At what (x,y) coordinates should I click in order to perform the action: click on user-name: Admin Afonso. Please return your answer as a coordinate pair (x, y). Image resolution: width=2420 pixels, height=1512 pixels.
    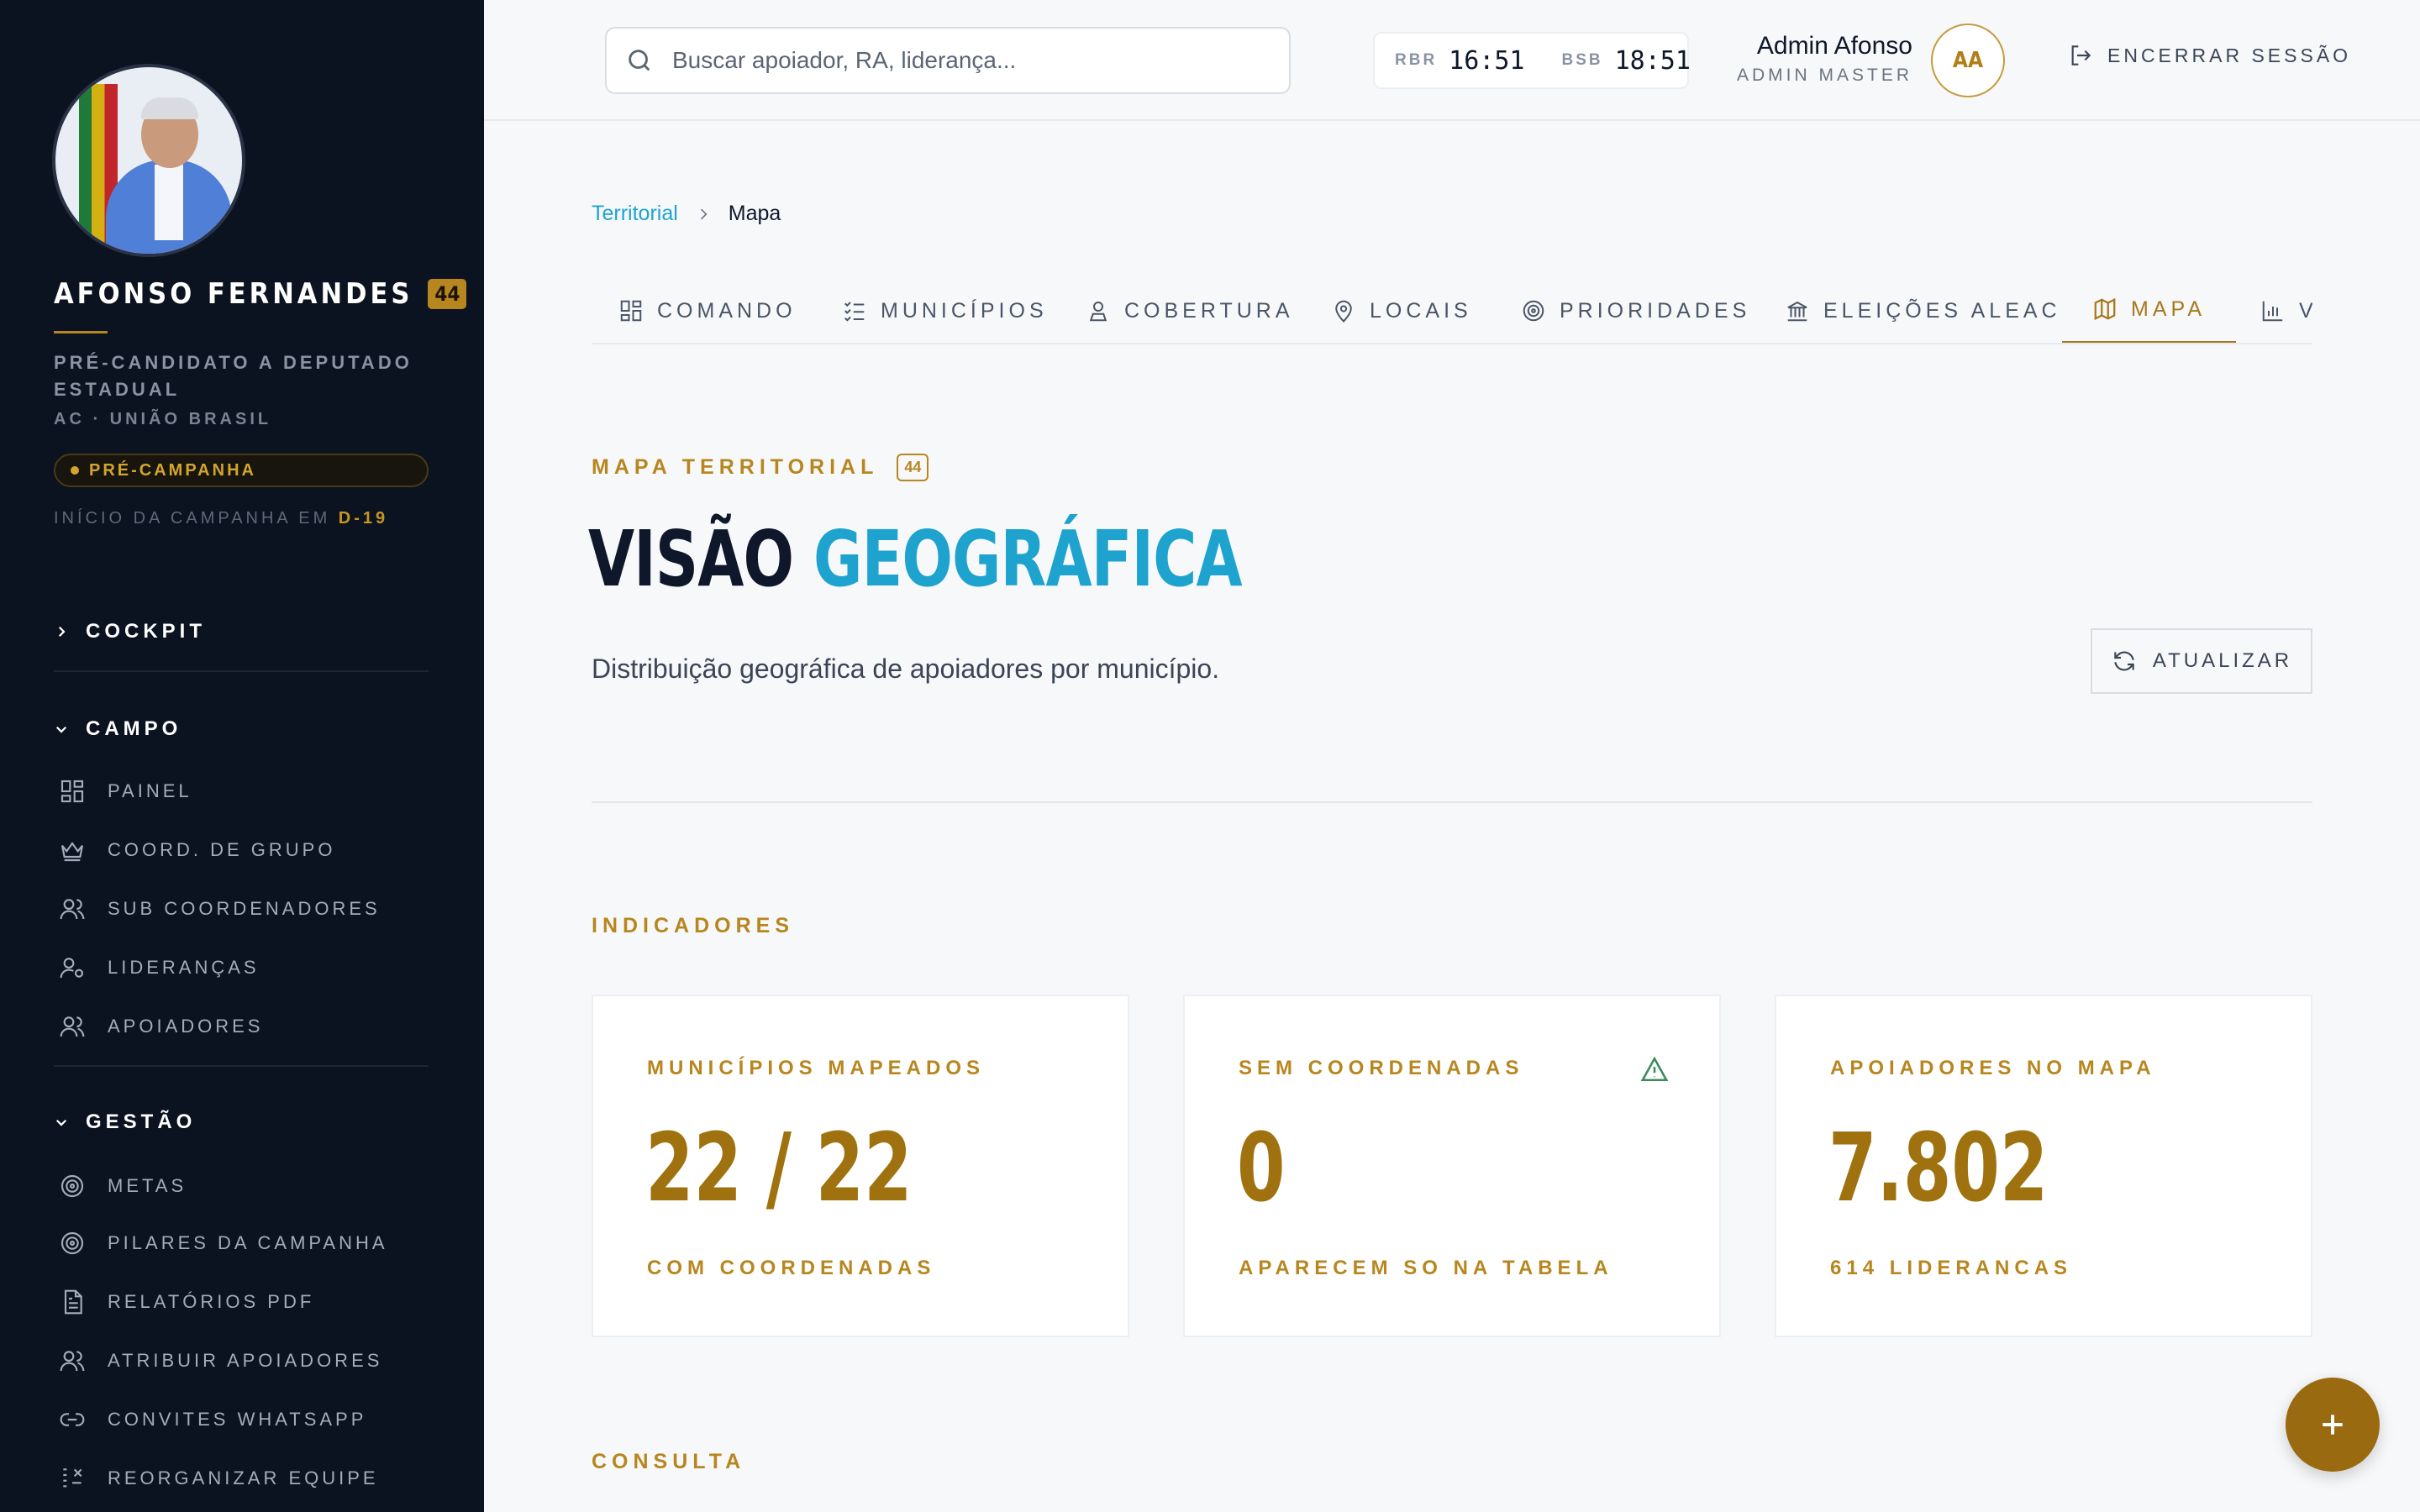
    Looking at the image, I should click on (1834, 46).